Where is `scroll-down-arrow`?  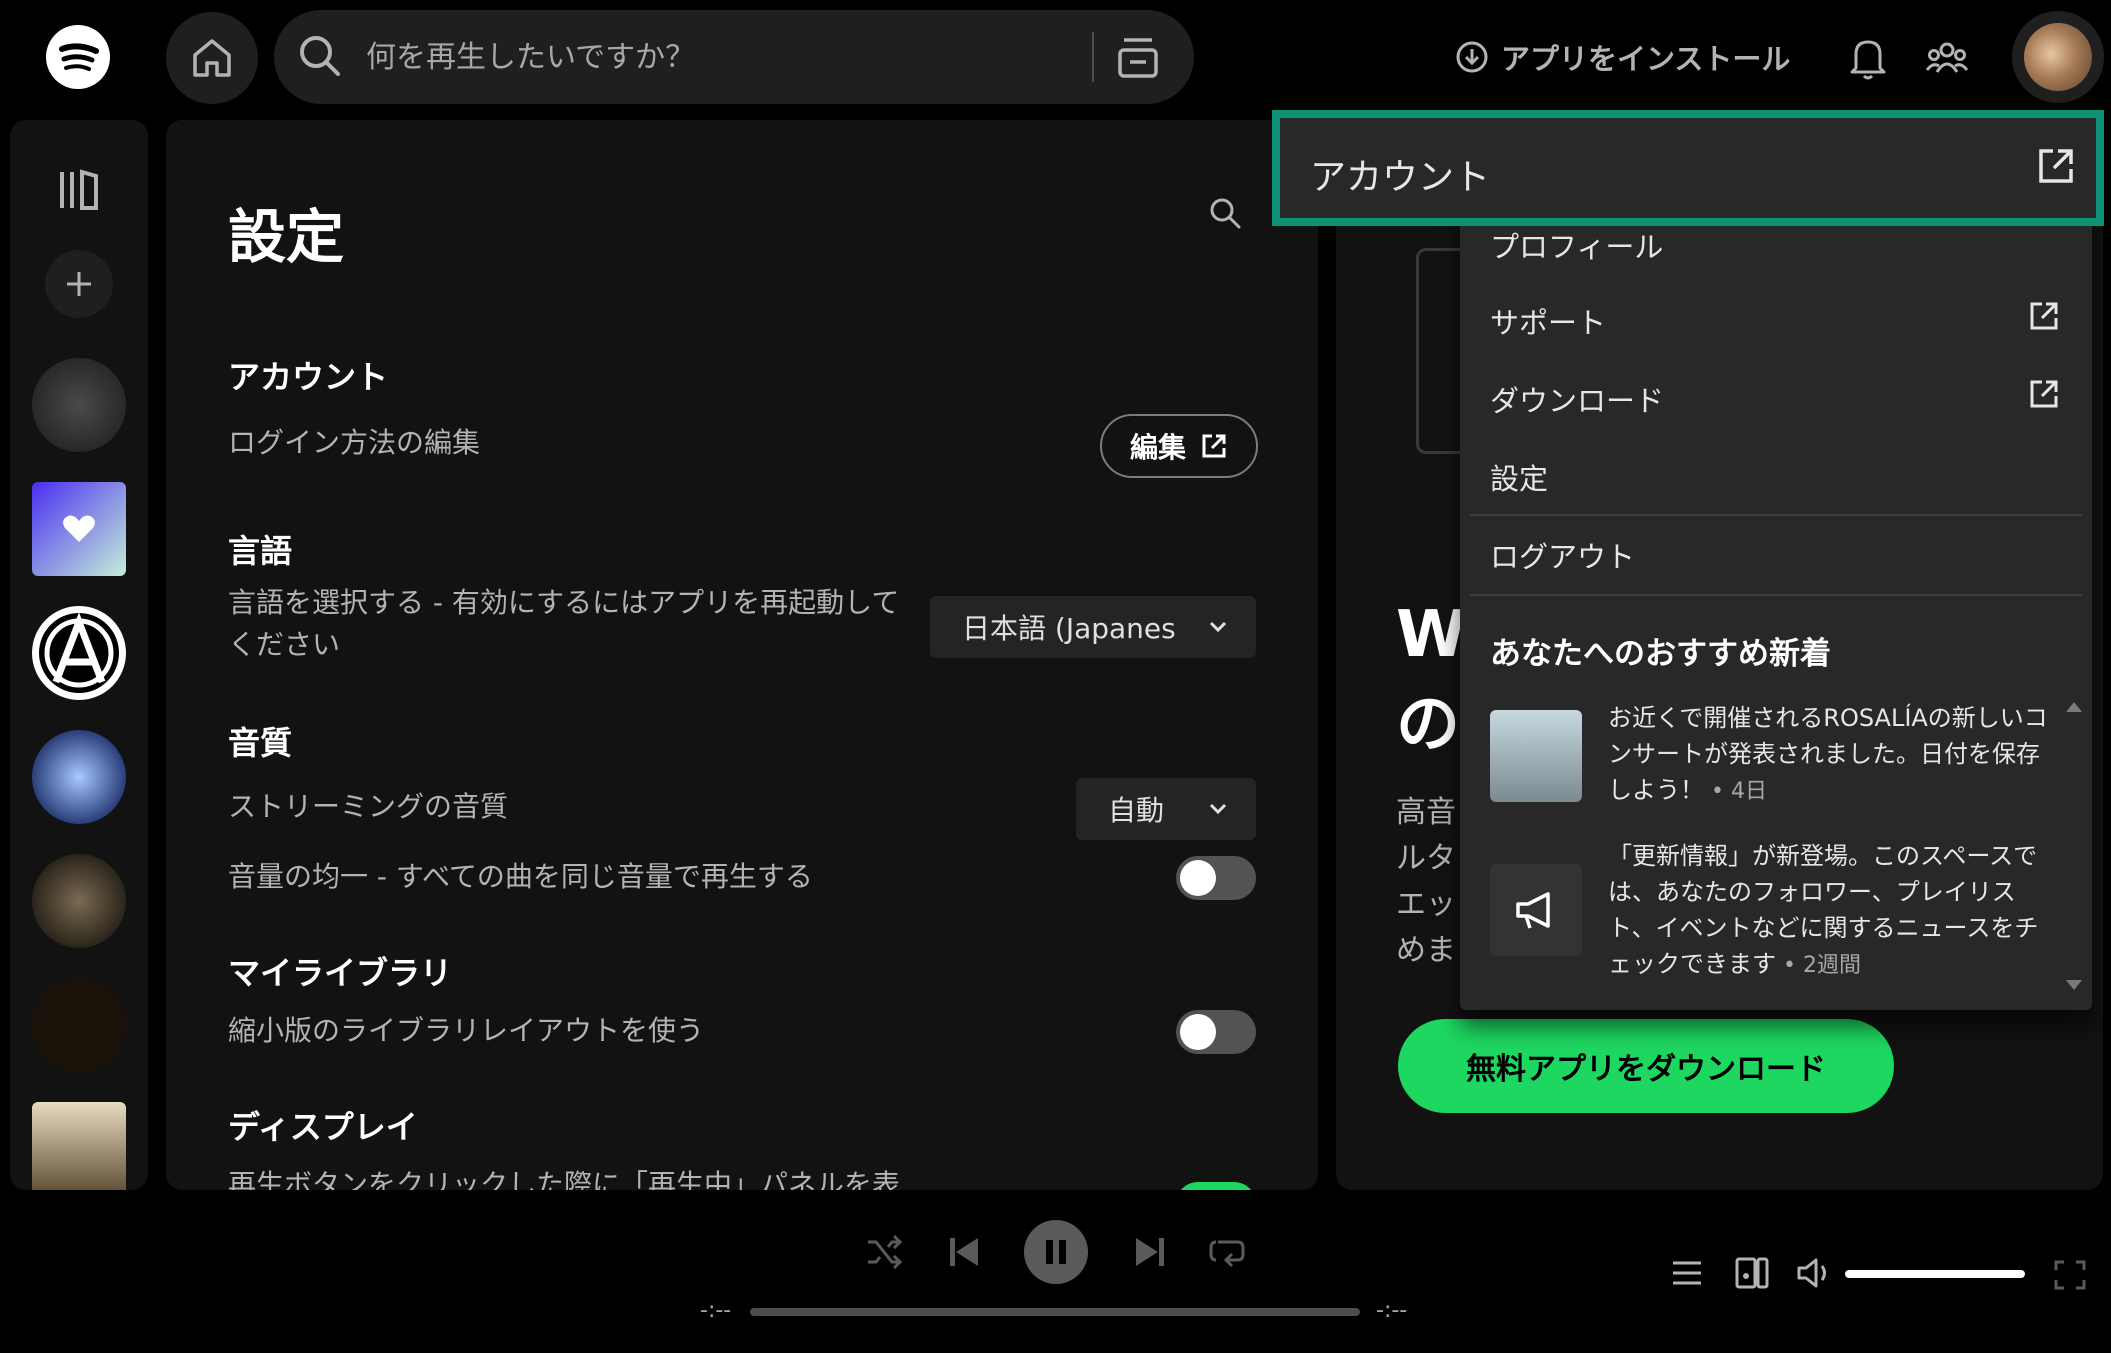
scroll-down-arrow is located at coordinates (2074, 985).